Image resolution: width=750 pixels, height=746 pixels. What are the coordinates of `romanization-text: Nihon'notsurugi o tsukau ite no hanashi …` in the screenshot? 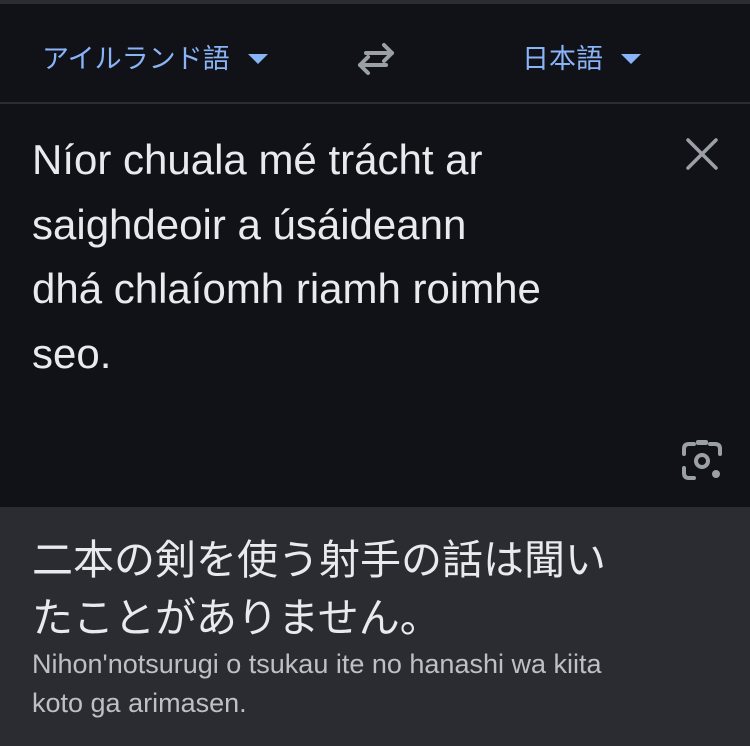 It's located at (317, 683).